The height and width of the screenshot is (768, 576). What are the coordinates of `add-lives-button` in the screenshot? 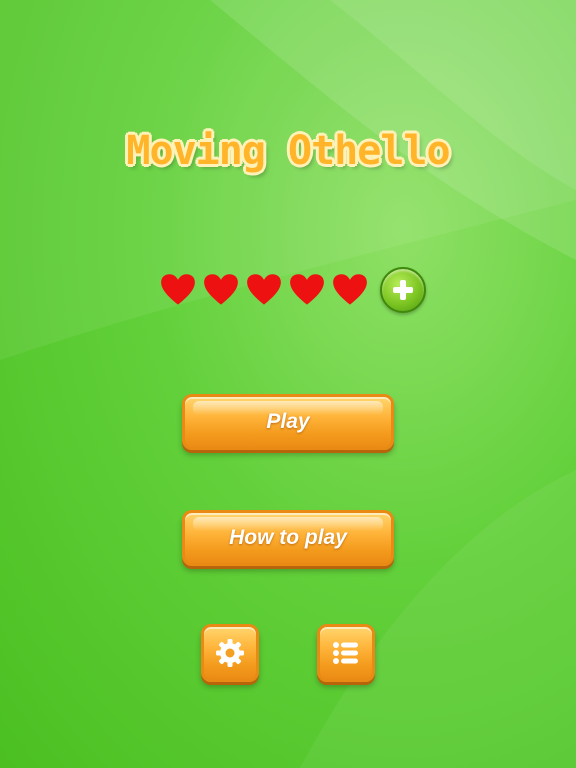 It's located at (403, 290).